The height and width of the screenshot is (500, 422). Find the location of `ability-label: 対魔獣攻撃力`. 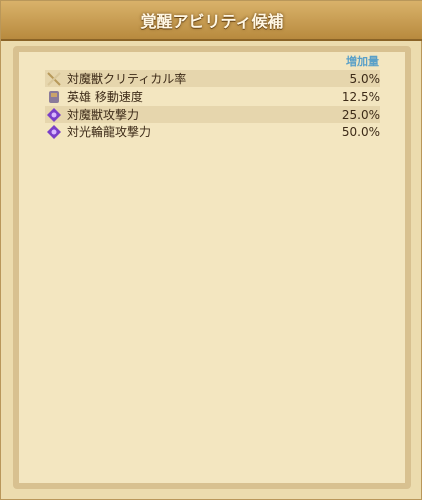

ability-label: 対魔獣攻撃力 is located at coordinates (103, 115).